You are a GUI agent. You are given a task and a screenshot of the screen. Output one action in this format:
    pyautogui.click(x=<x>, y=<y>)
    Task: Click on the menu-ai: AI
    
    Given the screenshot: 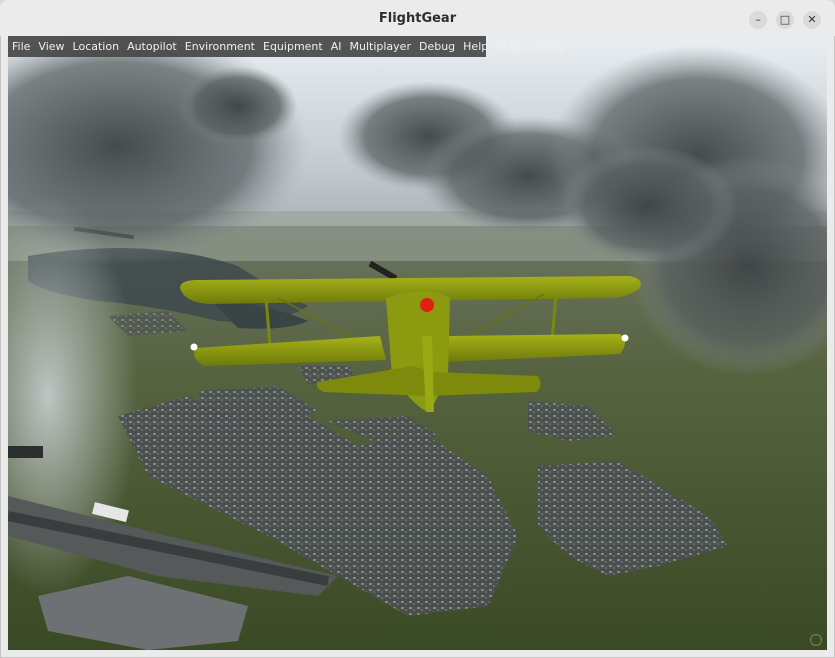 What is the action you would take?
    pyautogui.click(x=336, y=46)
    